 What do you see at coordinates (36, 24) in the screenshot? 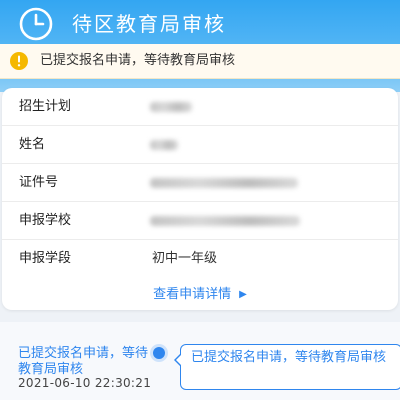
I see `clock-icon` at bounding box center [36, 24].